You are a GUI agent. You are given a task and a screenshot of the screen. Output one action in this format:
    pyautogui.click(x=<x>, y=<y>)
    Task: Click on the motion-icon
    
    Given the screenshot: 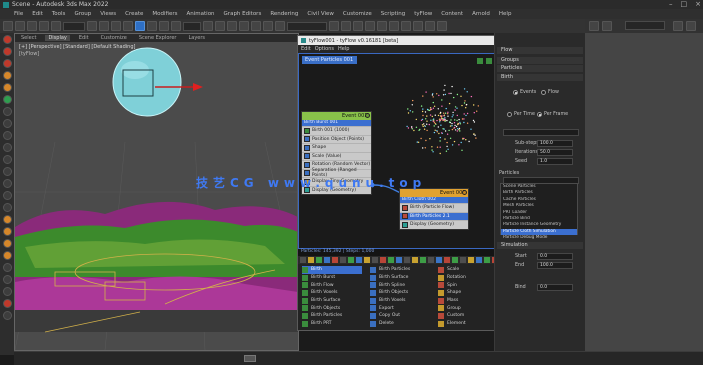 What is the action you would take?
    pyautogui.click(x=7, y=75)
    